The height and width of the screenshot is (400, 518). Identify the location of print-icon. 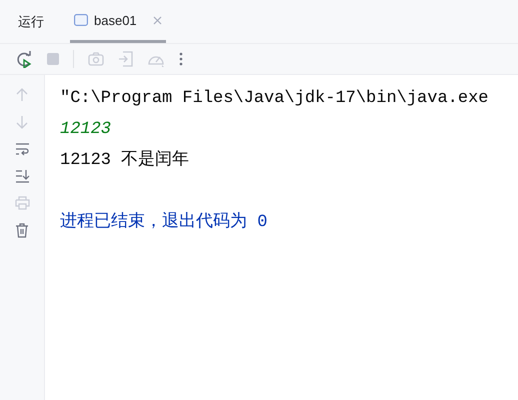
(22, 203).